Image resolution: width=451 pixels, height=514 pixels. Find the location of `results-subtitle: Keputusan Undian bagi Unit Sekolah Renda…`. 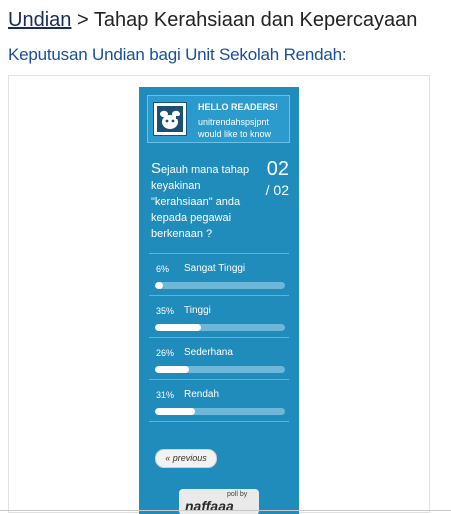

results-subtitle: Keputusan Undian bagi Unit Sekolah Renda… is located at coordinates (177, 54).